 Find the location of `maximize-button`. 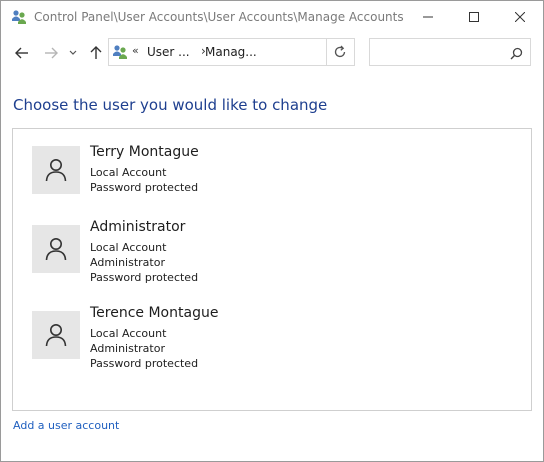

maximize-button is located at coordinates (474, 17).